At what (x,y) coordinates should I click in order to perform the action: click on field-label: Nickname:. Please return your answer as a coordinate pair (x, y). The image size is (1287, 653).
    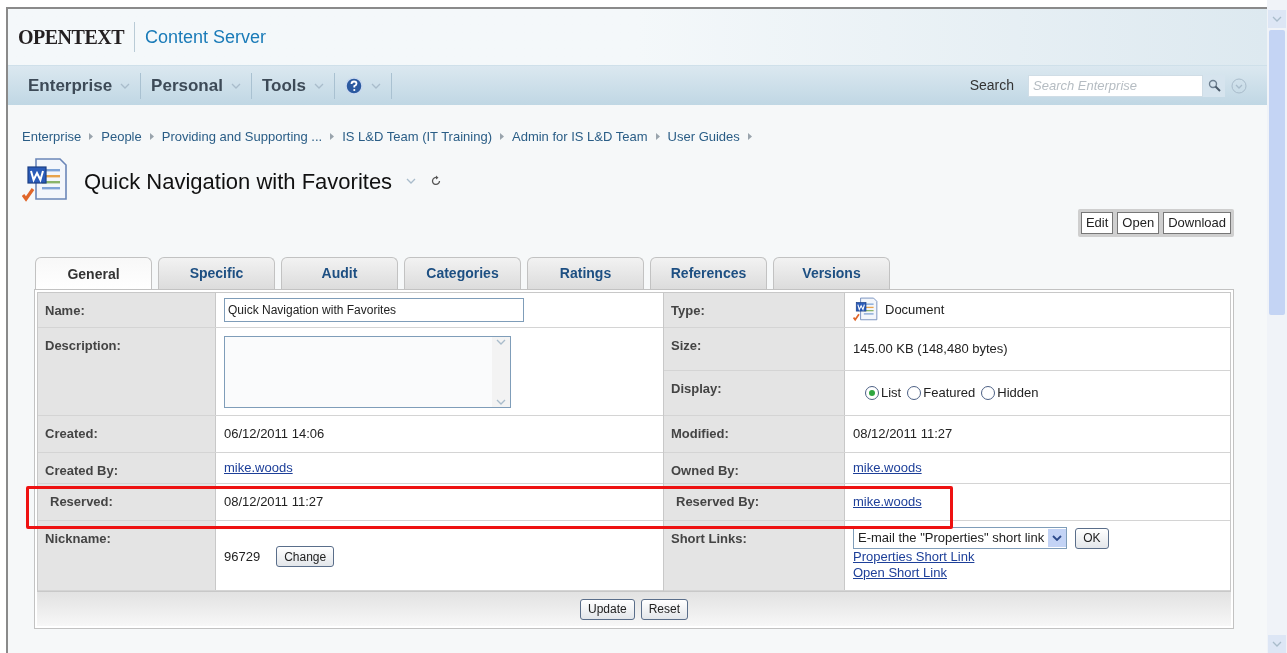
    Looking at the image, I should click on (127, 555).